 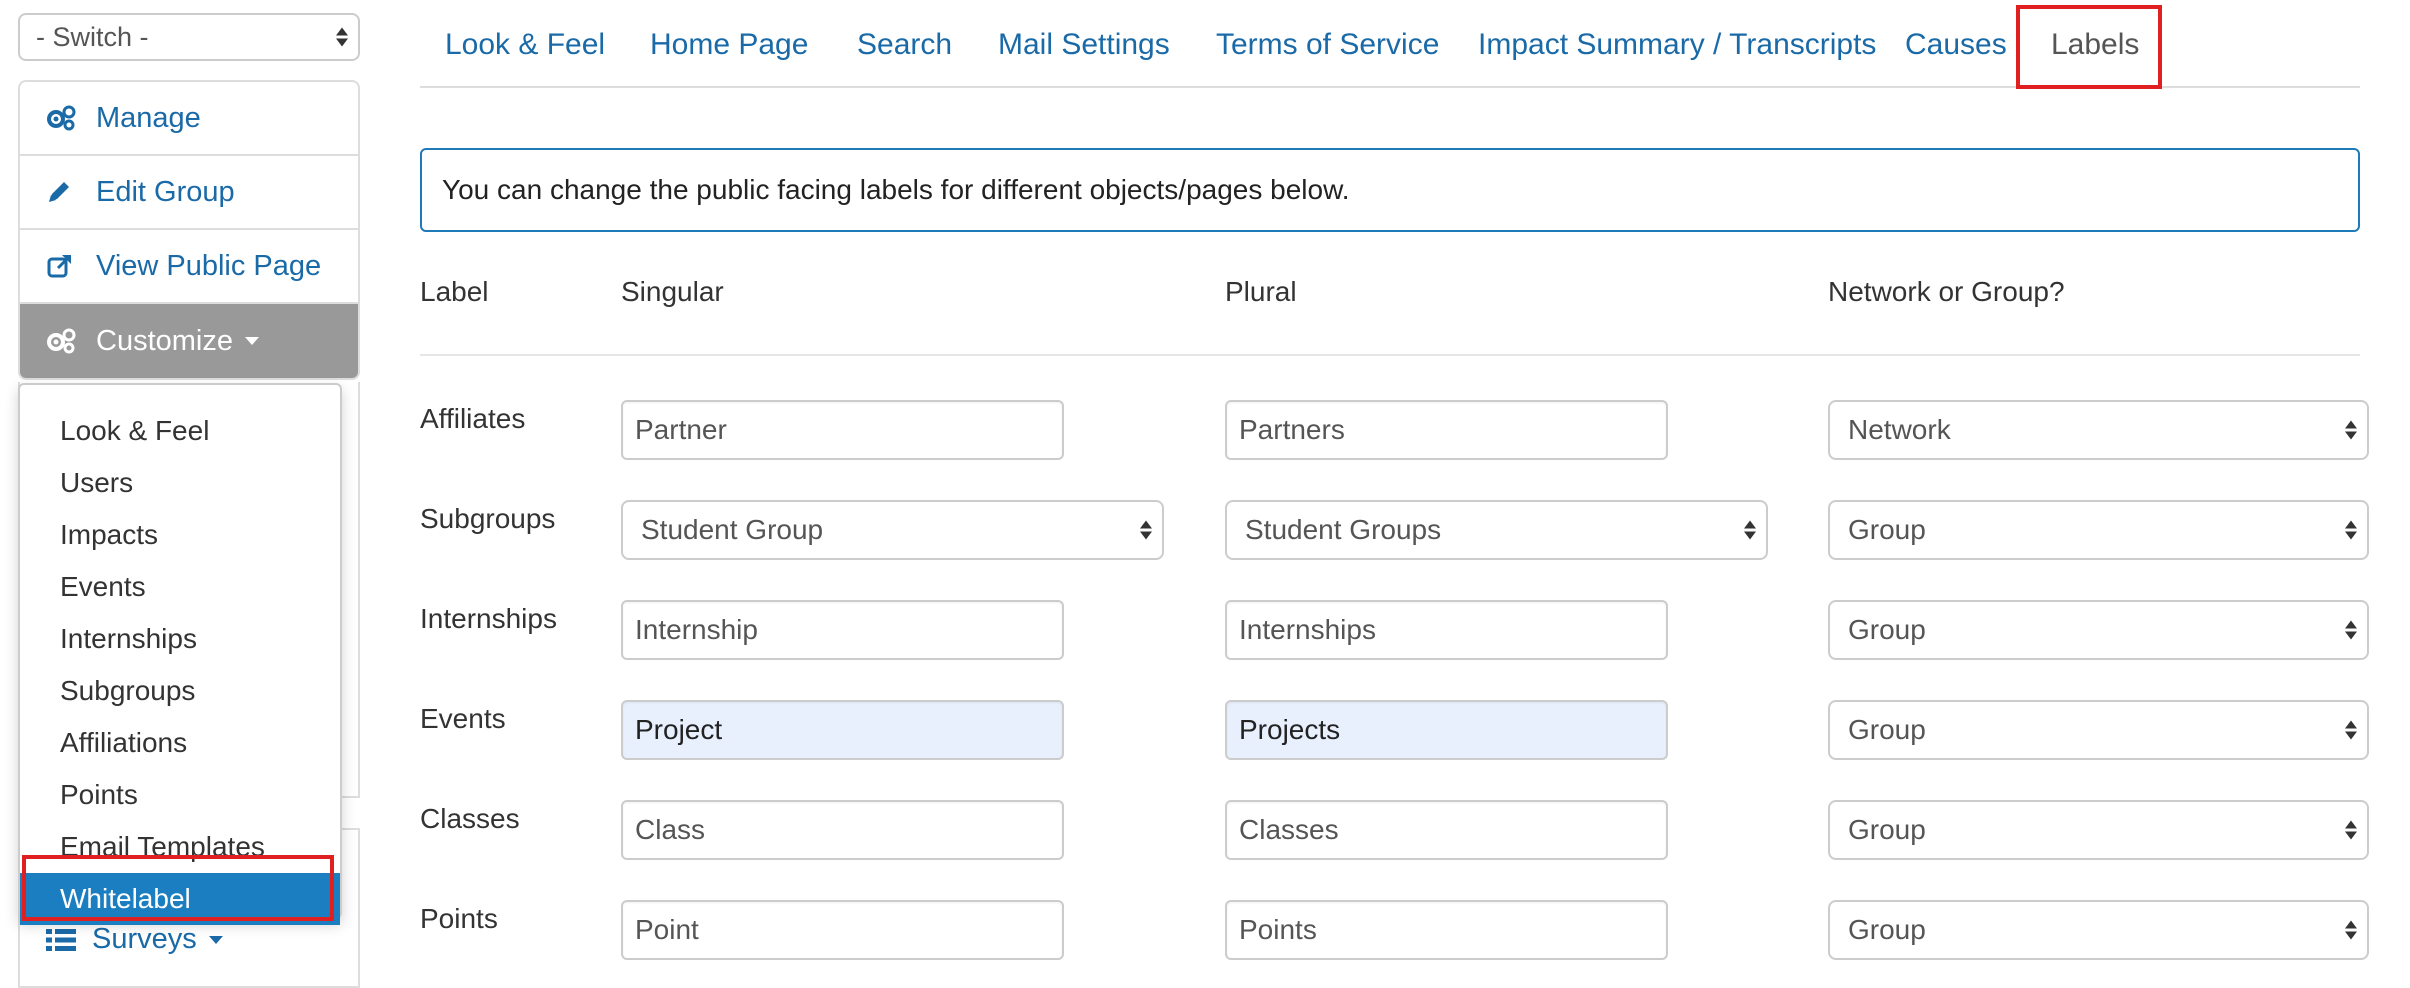 What do you see at coordinates (1446, 830) in the screenshot?
I see `classes-plural-input: Classes` at bounding box center [1446, 830].